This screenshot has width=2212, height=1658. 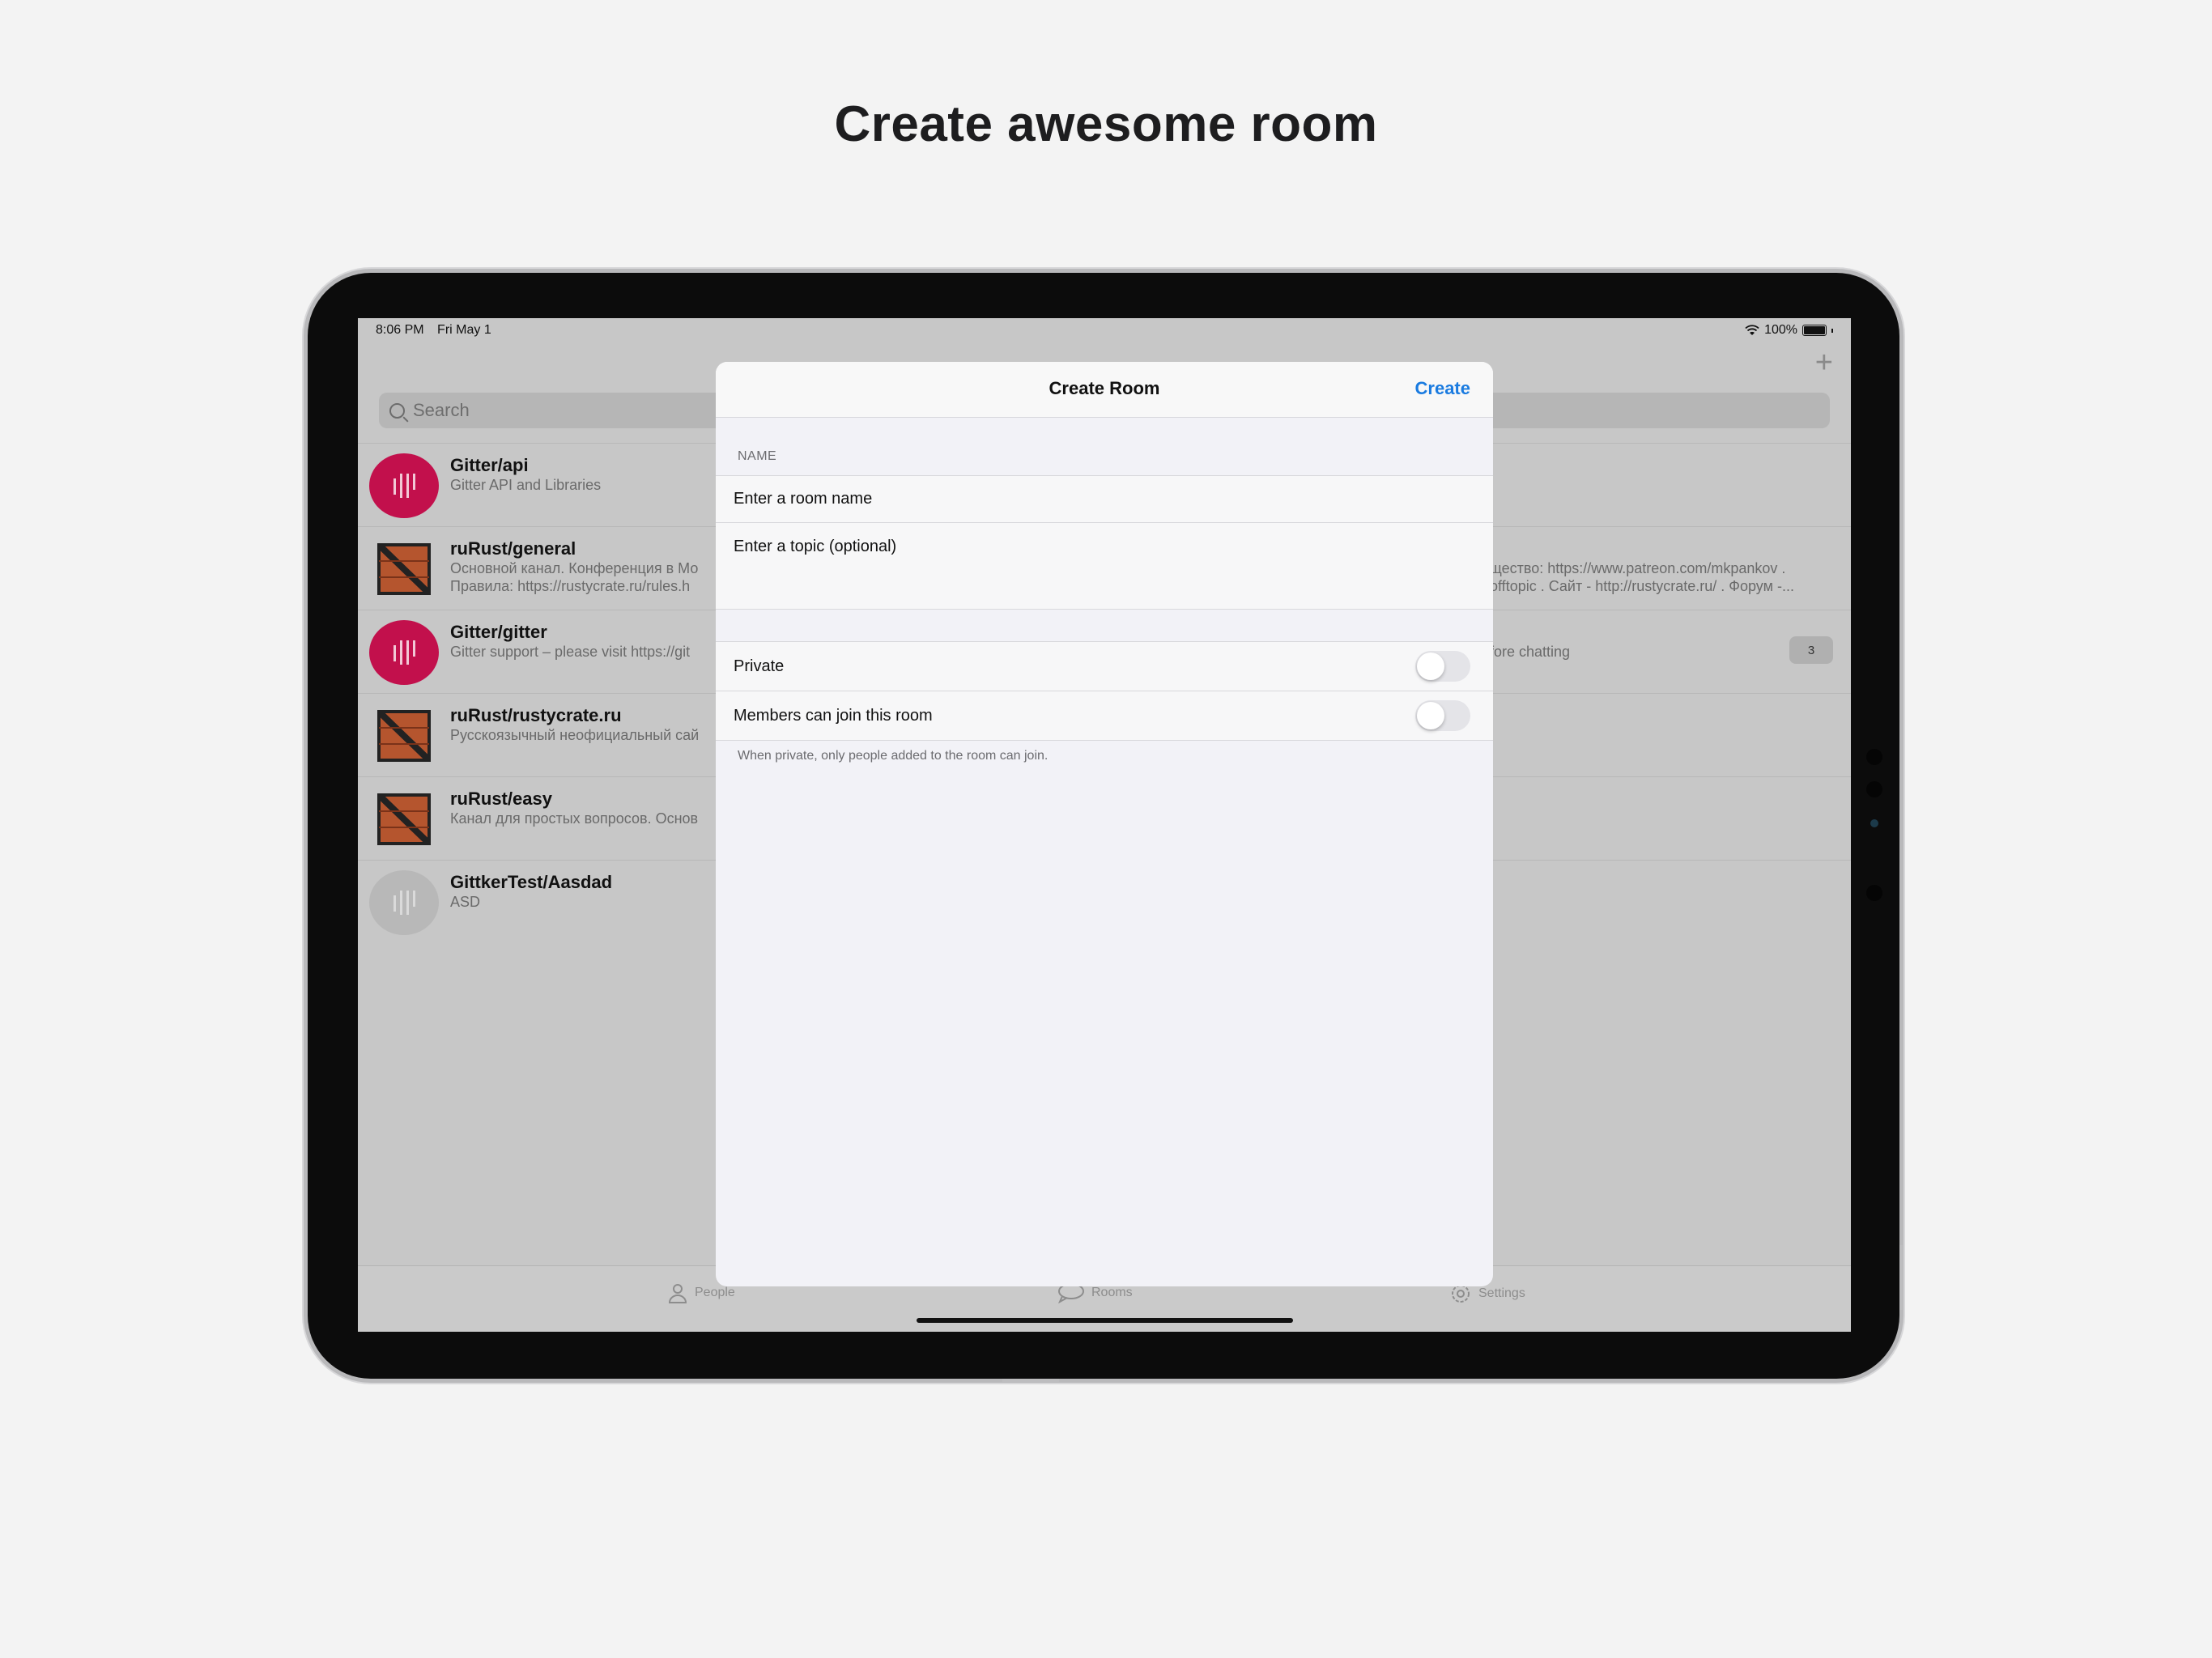 I want to click on room-subtitle: Gitter API and Libraries, so click(x=526, y=485).